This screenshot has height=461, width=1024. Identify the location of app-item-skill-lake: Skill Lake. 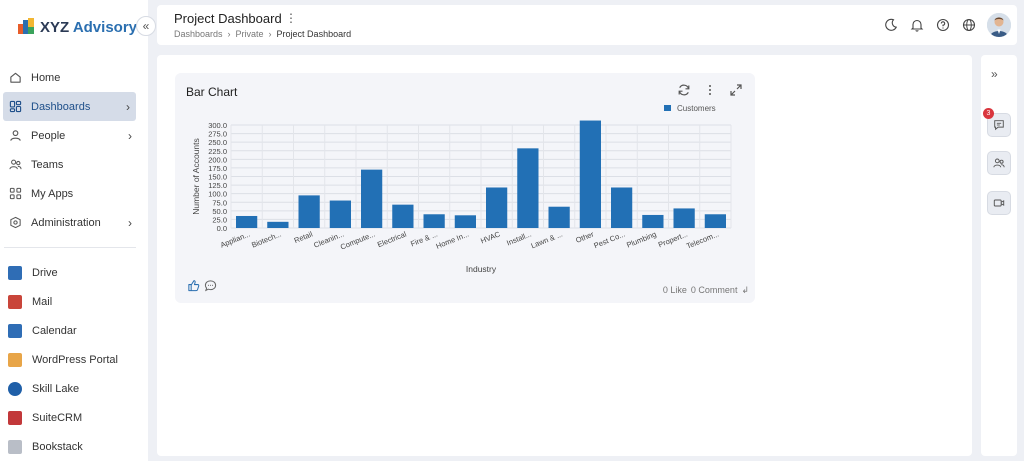
(74, 388).